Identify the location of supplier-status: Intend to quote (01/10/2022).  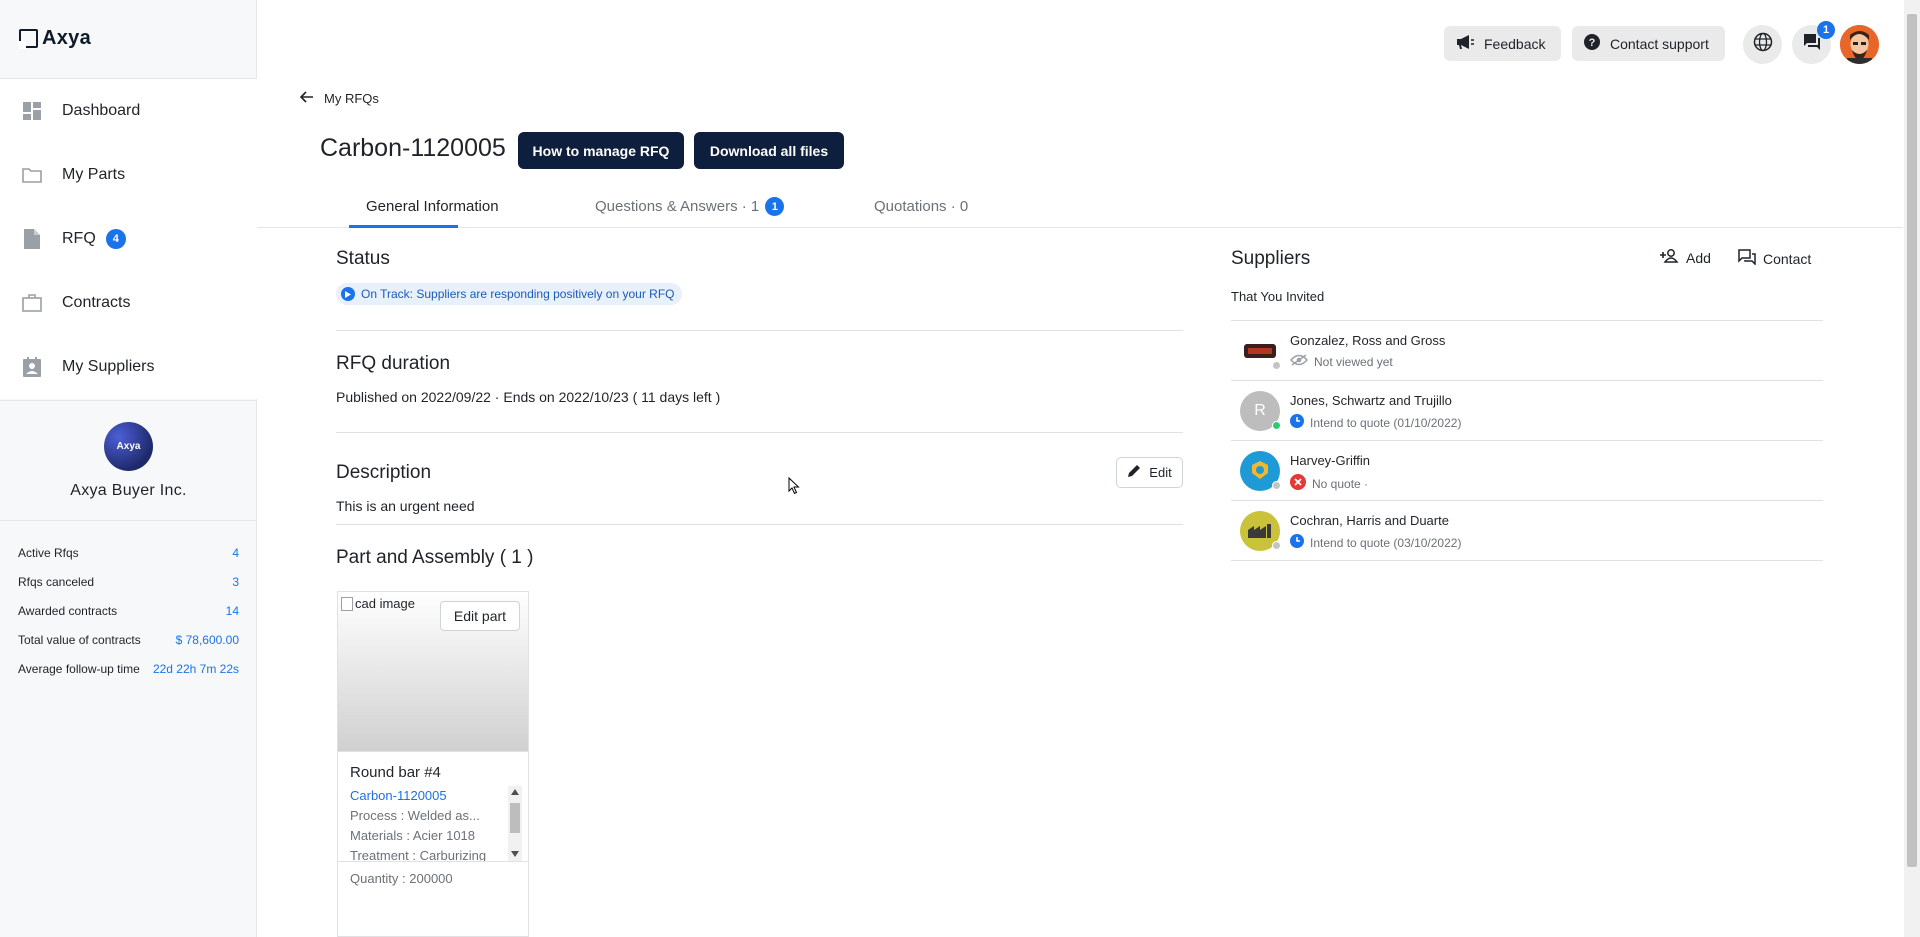
(1375, 422).